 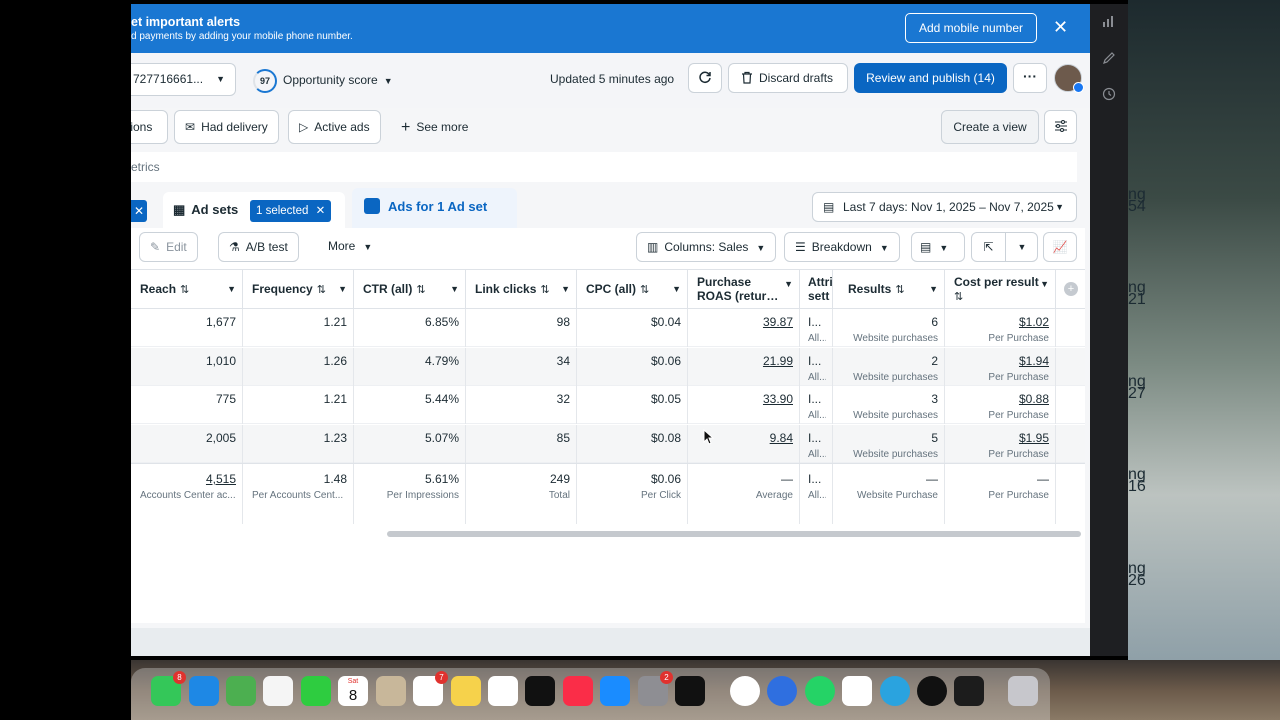 What do you see at coordinates (734, 534) in the screenshot?
I see `horizontal-scrollbar` at bounding box center [734, 534].